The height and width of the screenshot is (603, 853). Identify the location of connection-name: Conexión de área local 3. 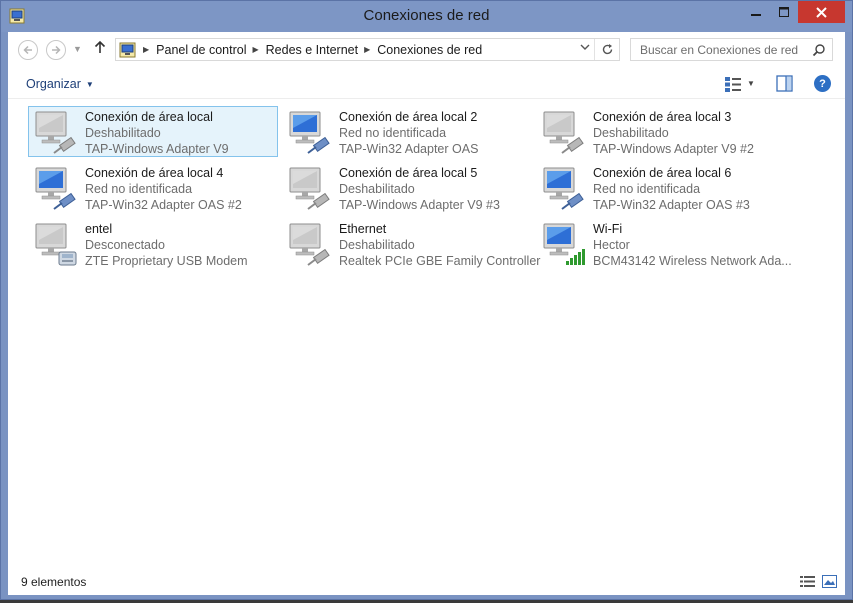
(662, 117).